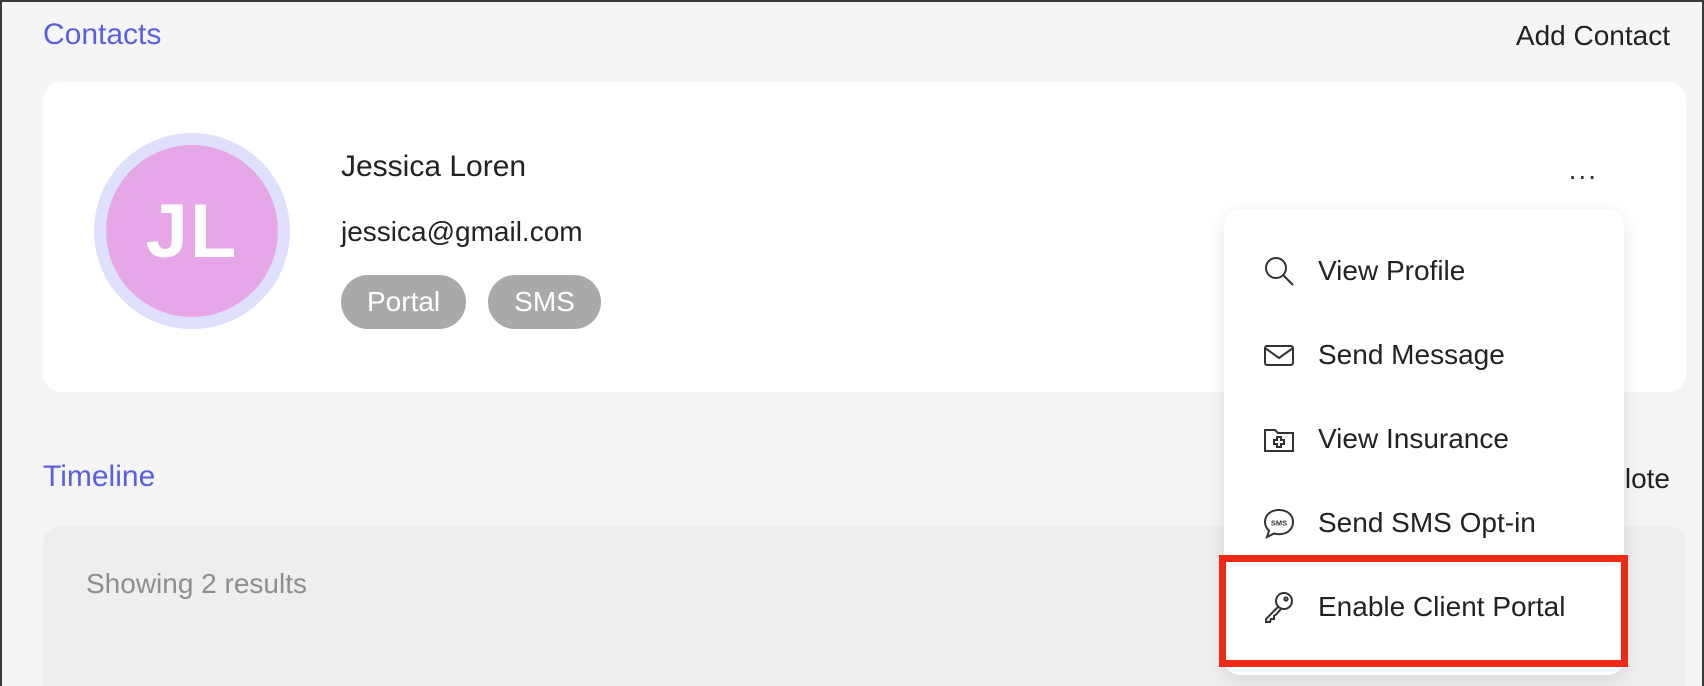 The image size is (1704, 686). I want to click on avatar-initials: JL, so click(192, 231).